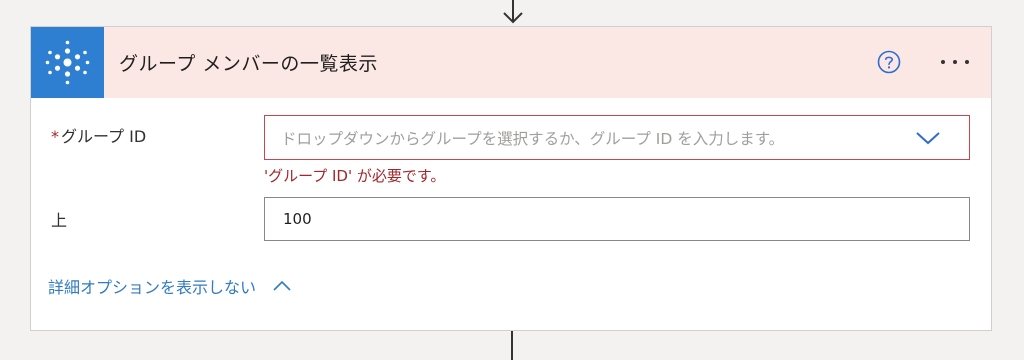  What do you see at coordinates (513, 12) in the screenshot?
I see `arrow-down-icon` at bounding box center [513, 12].